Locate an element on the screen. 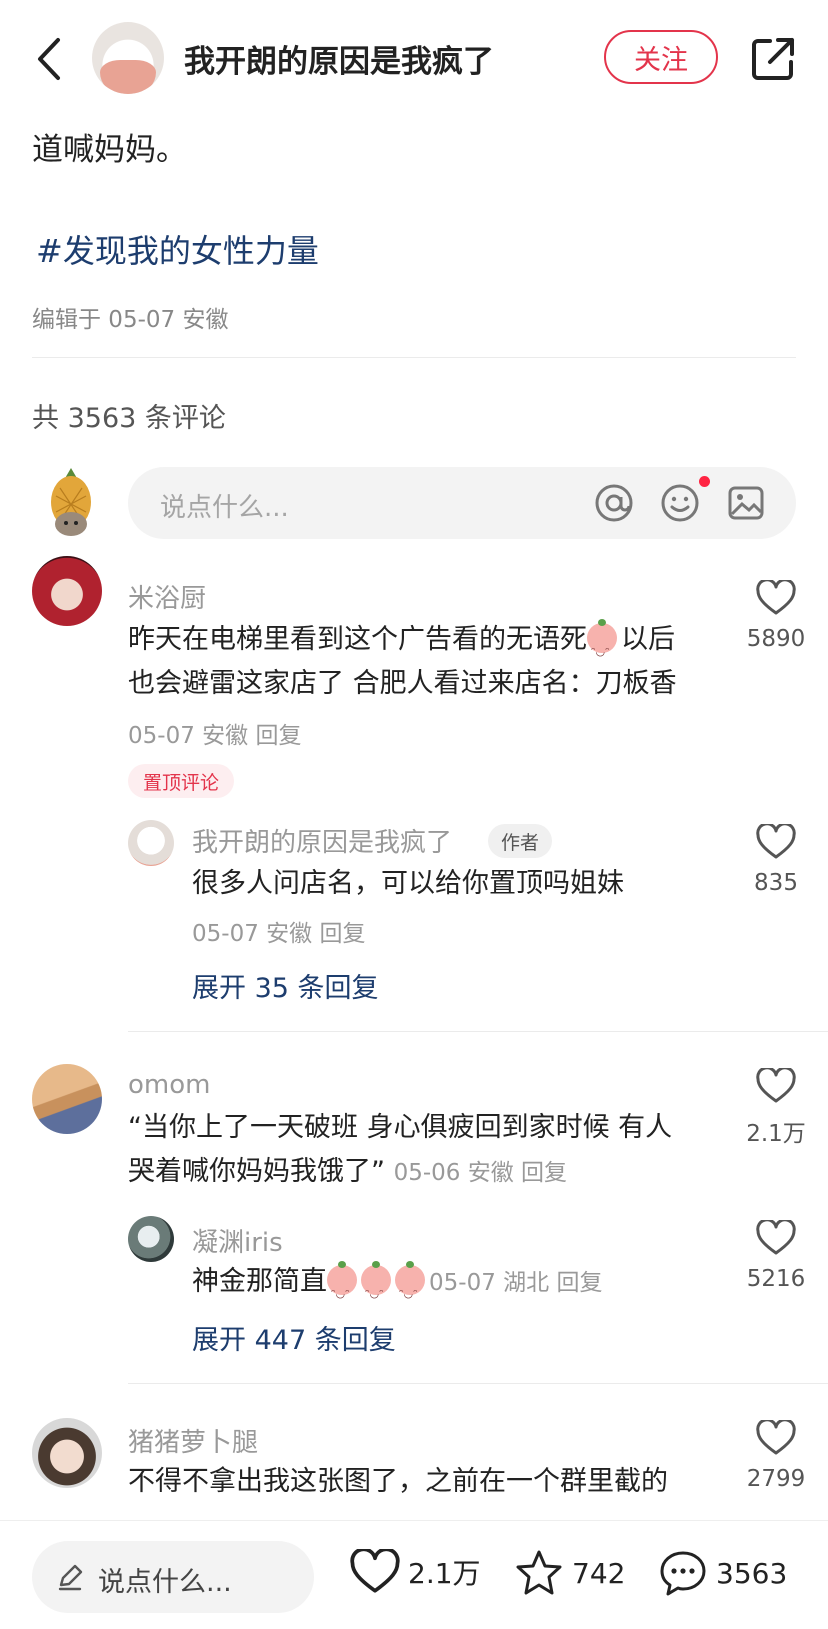 This screenshot has width=828, height=1629. reply-text: 神金那简直05-07 湖北 回复 is located at coordinates (397, 1288).